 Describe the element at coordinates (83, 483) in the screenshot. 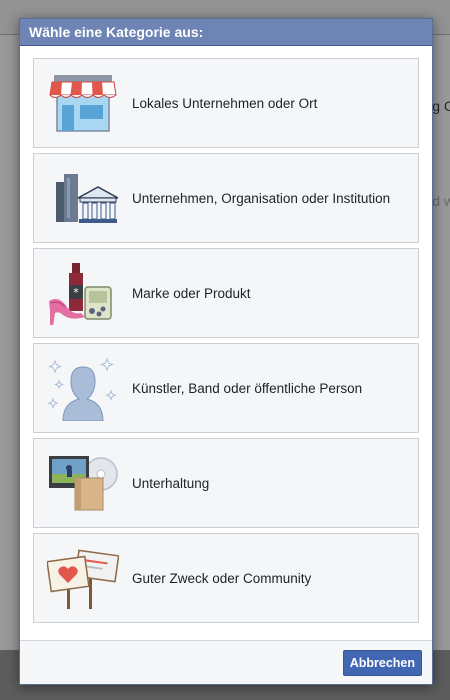

I see `entertainment-icon` at that location.